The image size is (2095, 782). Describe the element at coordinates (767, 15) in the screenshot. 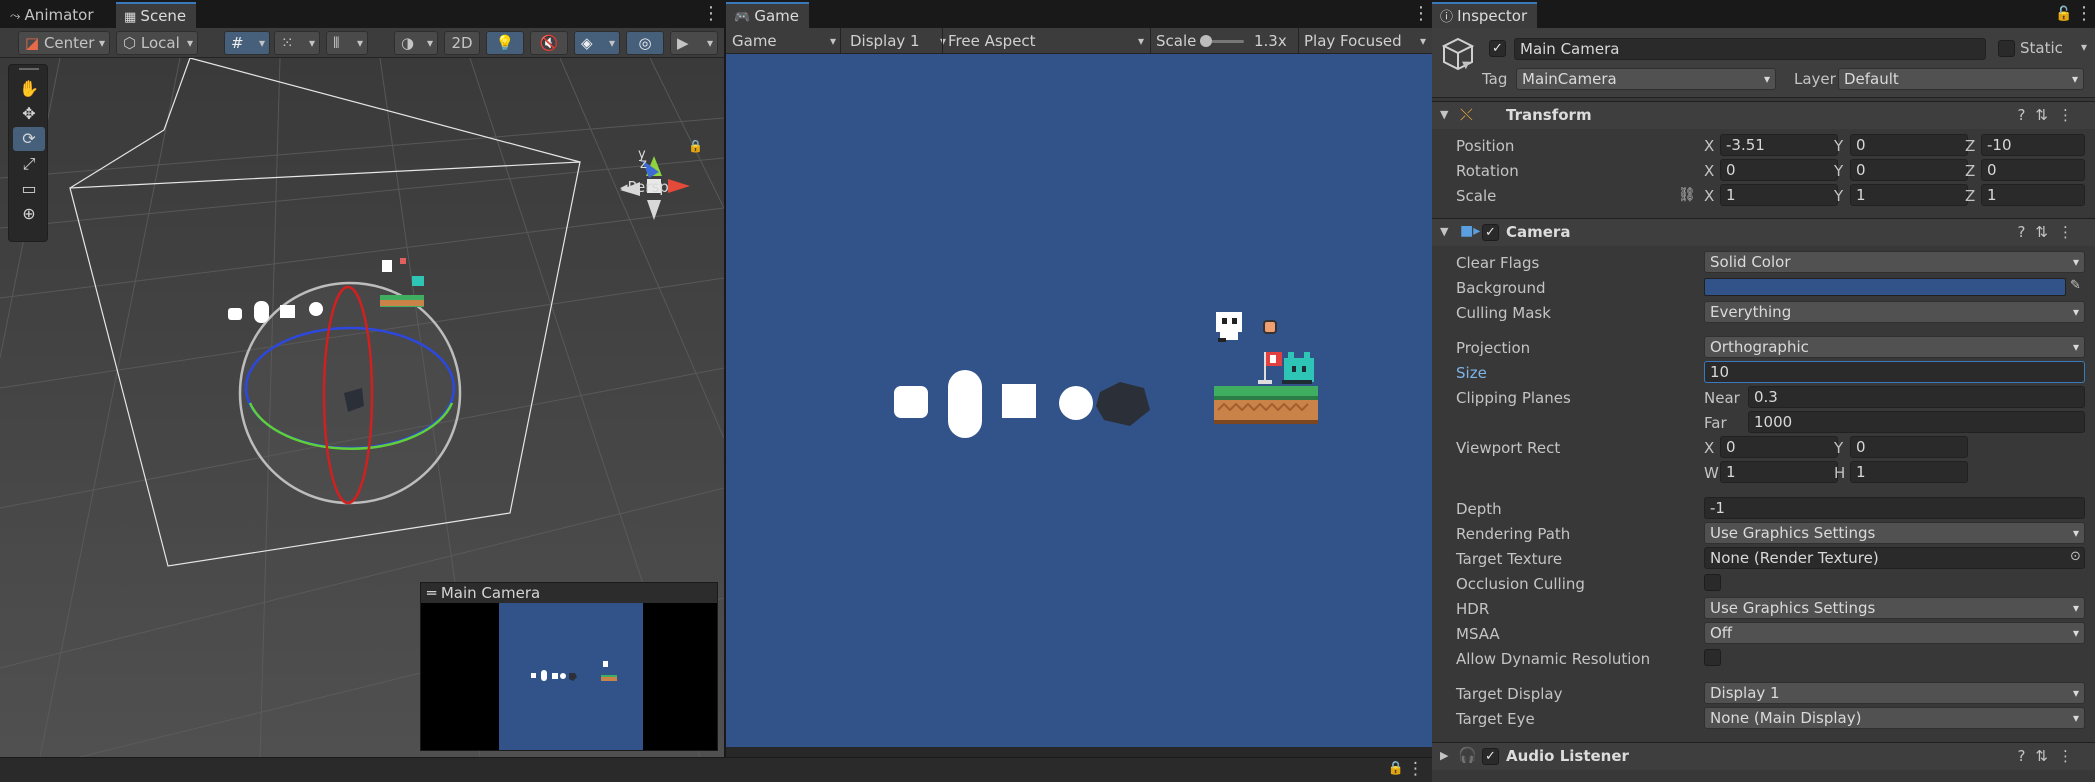

I see `tab-game: 🎮 Game` at that location.